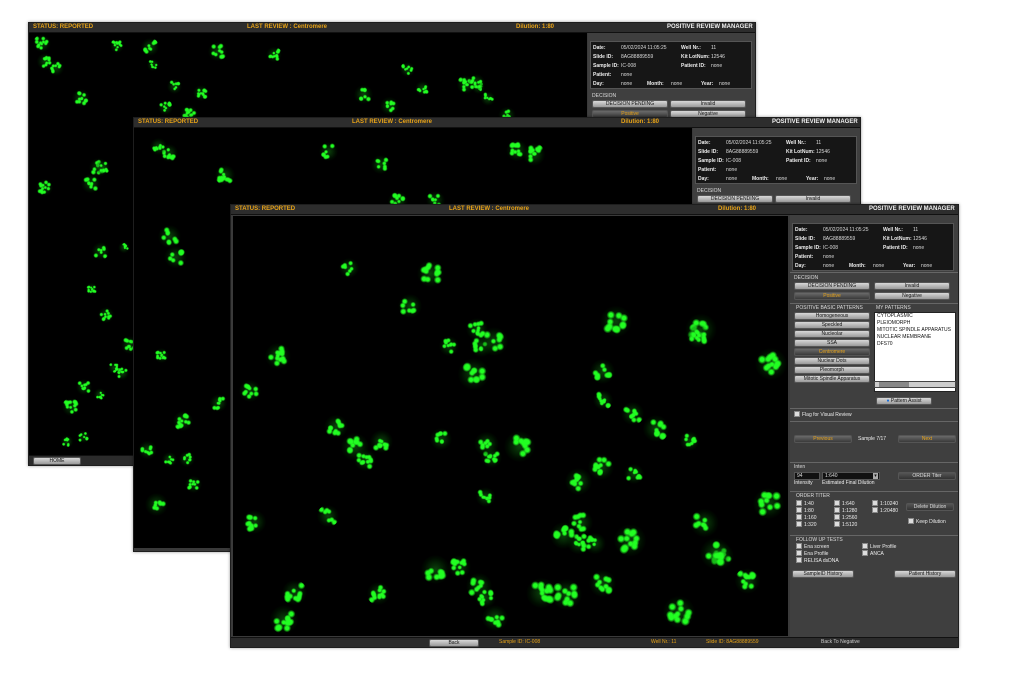  Describe the element at coordinates (844, 503) in the screenshot. I see `titer-checkbox: 1:640` at that location.